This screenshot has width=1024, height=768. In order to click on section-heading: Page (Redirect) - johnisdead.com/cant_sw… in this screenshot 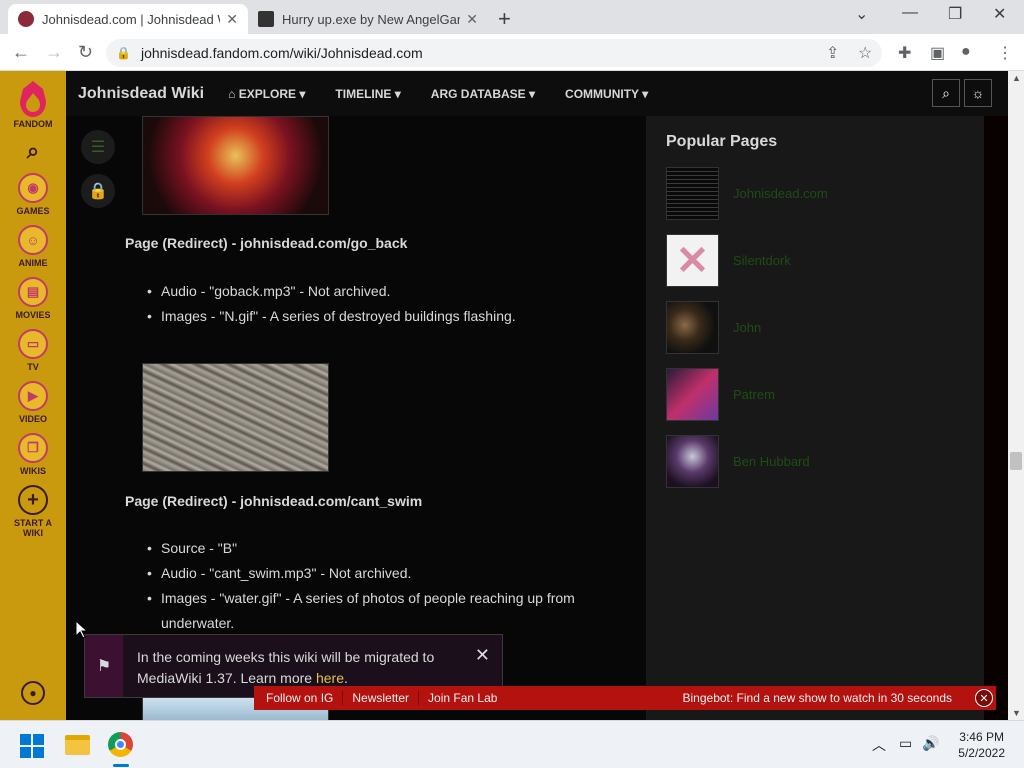, I will do `click(274, 501)`.